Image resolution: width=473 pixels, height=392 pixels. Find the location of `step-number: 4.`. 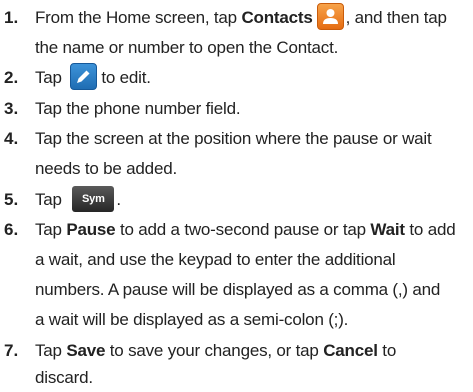

step-number: 4. is located at coordinates (11, 138).